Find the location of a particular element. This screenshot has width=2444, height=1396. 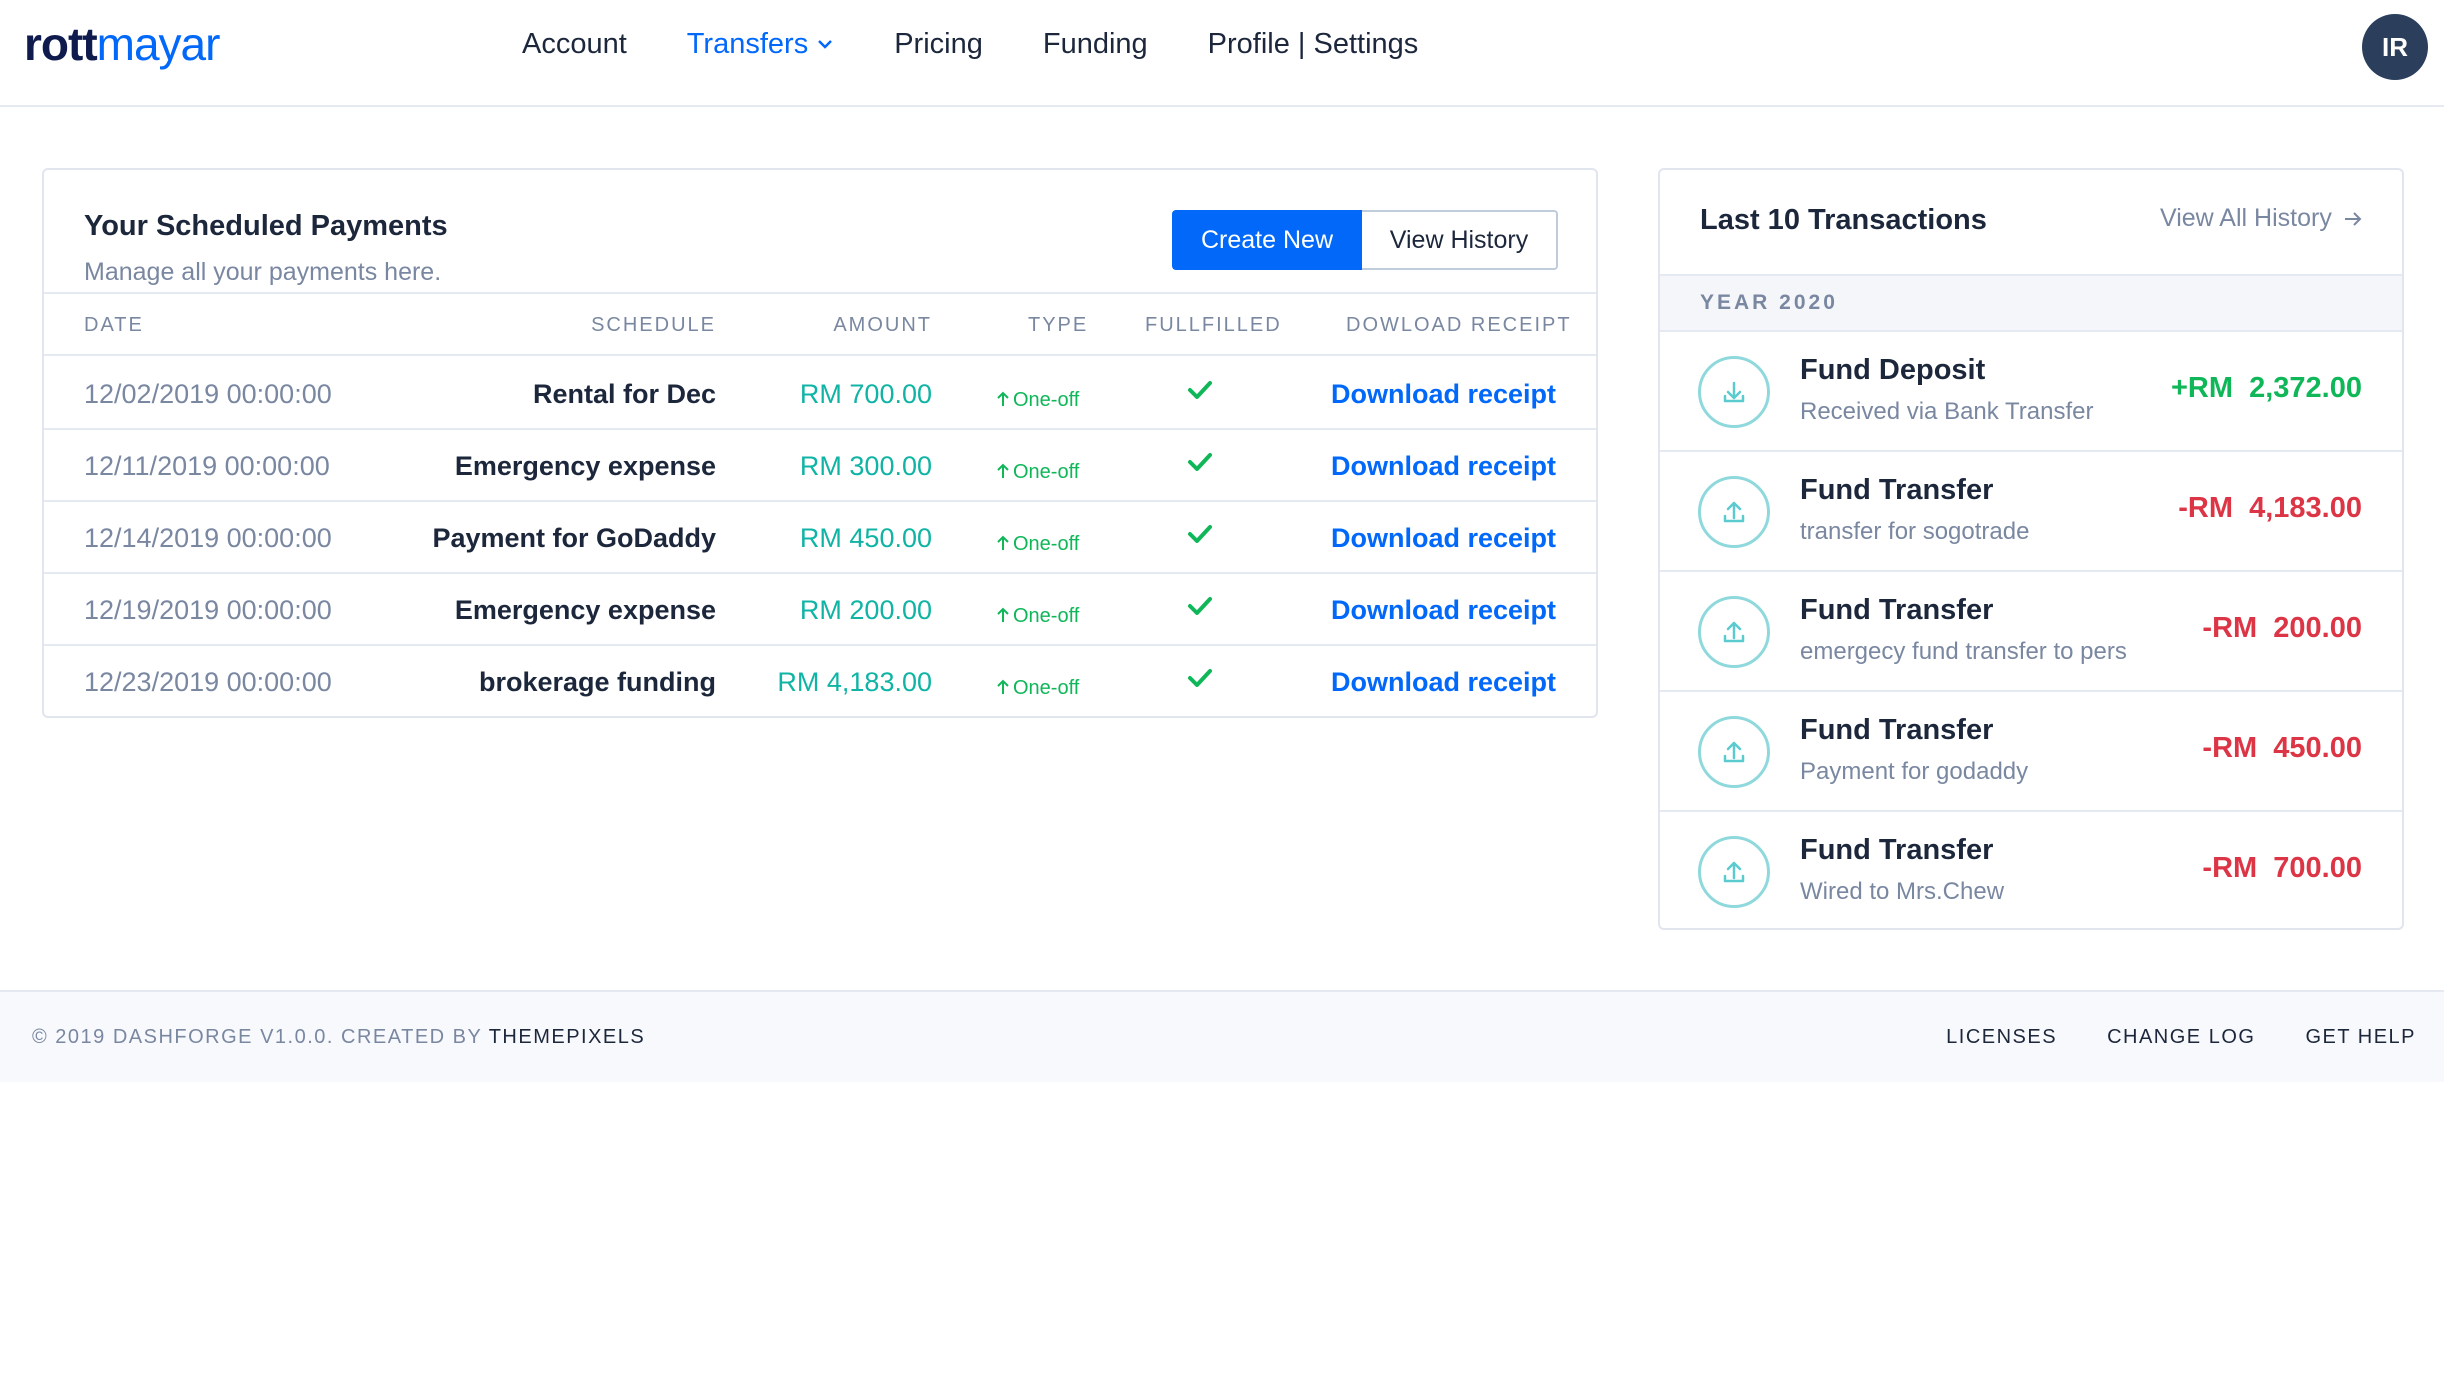

transaction-description: emergecy fund transfer to pers is located at coordinates (1963, 651).